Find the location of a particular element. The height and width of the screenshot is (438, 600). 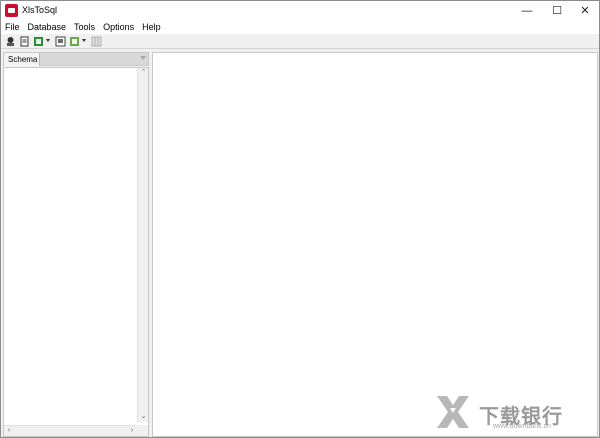

menu-help: Help is located at coordinates (151, 27).